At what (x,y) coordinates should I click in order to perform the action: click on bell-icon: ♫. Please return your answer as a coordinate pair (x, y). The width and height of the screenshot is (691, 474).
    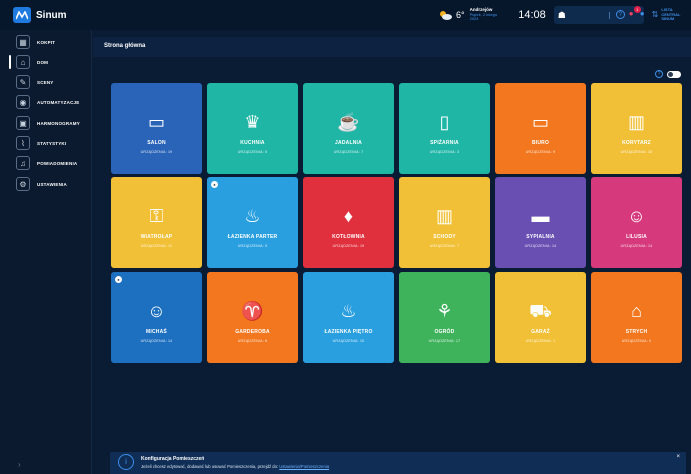
    Looking at the image, I should click on (23, 163).